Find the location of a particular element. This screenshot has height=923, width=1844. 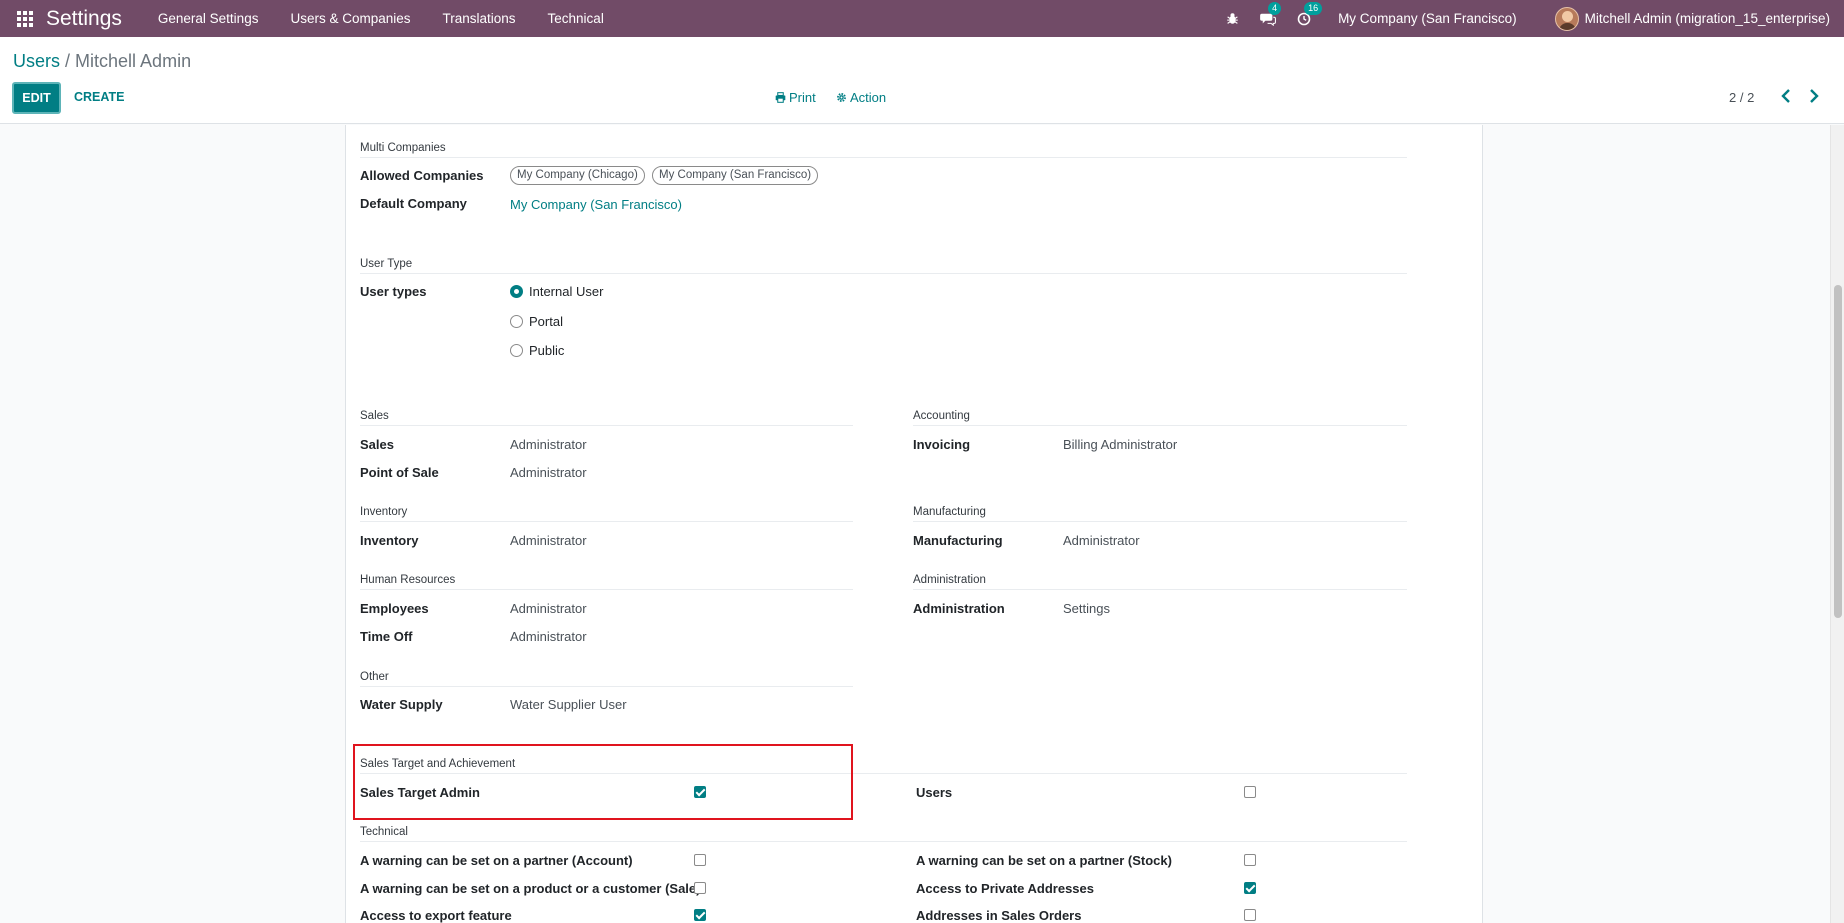

allowed-companies-label: Allowed Companies is located at coordinates (422, 175).